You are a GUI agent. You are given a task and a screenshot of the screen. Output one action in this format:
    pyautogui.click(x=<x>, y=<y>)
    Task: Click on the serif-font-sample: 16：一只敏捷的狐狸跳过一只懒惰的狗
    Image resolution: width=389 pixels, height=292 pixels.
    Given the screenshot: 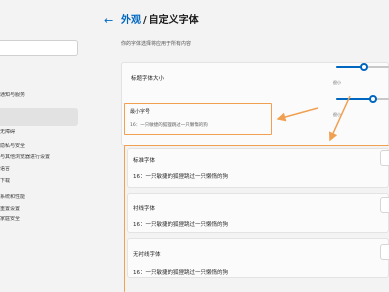 What is the action you would take?
    pyautogui.click(x=180, y=225)
    